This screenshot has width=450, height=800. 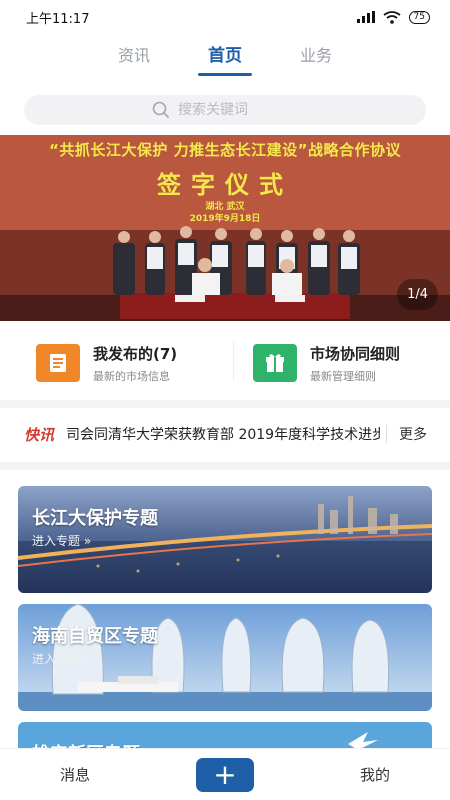 I want to click on add-button: +, so click(x=225, y=774).